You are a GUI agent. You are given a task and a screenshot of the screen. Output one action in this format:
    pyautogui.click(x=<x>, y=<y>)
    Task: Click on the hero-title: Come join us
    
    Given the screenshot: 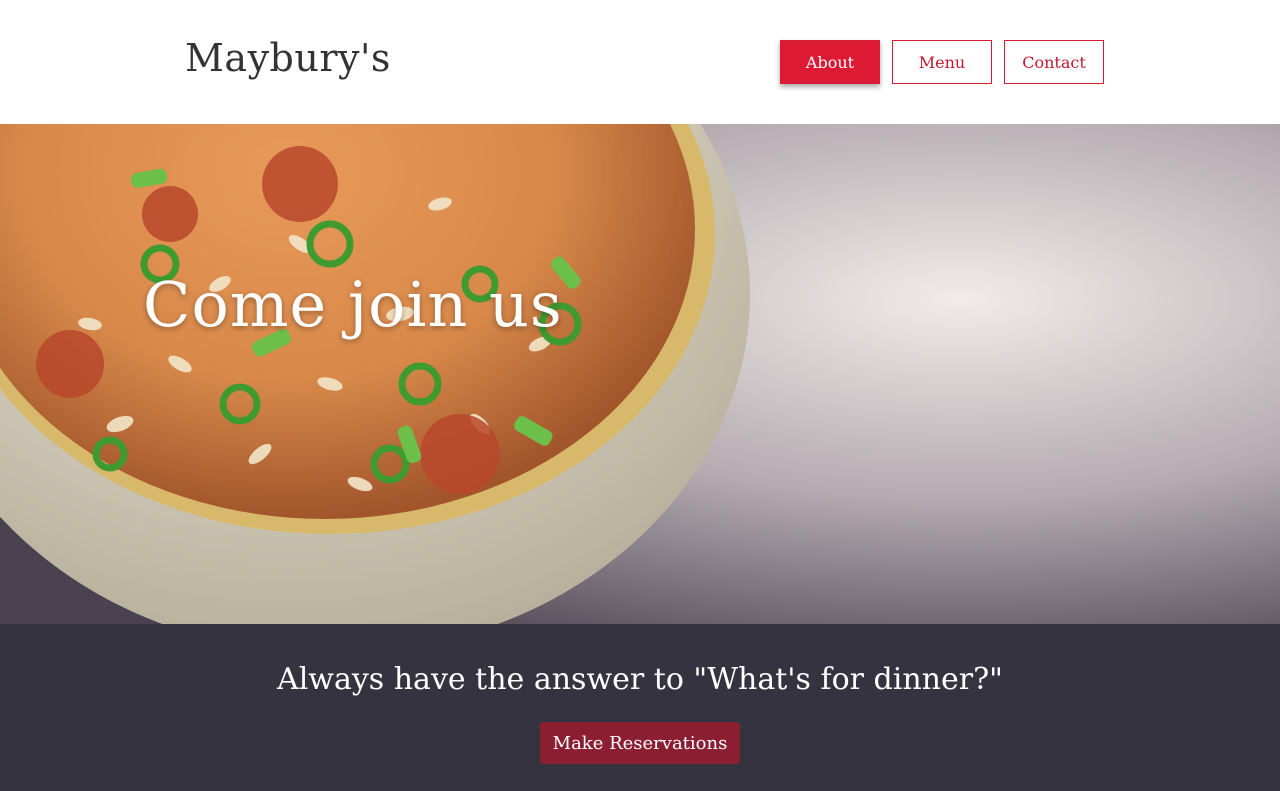 What is the action you would take?
    pyautogui.click(x=353, y=304)
    